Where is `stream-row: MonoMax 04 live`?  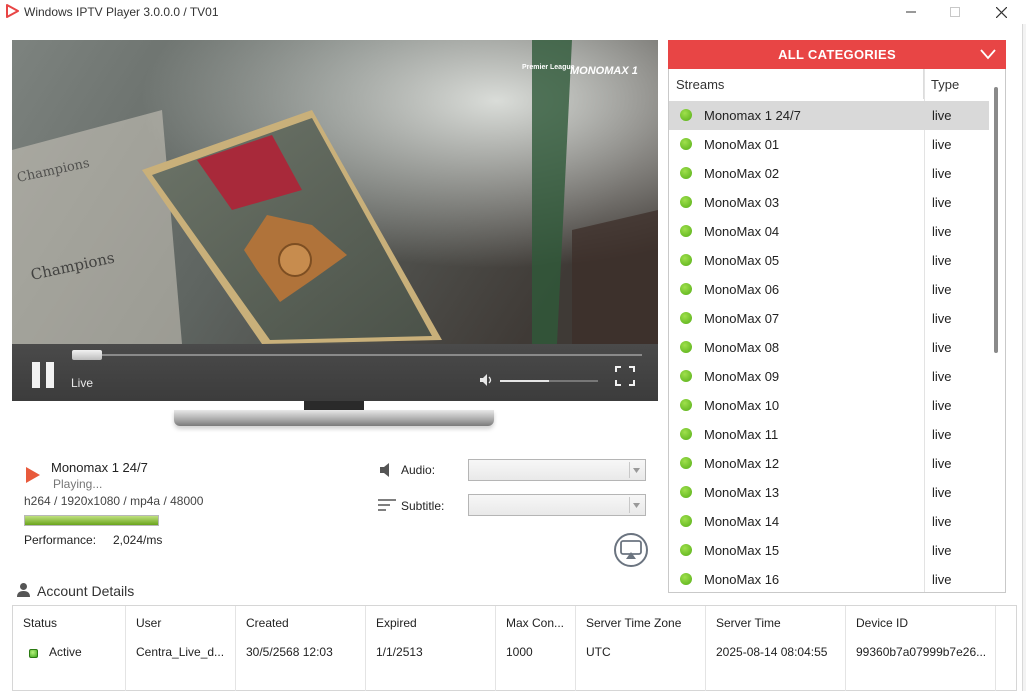 stream-row: MonoMax 04 live is located at coordinates (829, 231).